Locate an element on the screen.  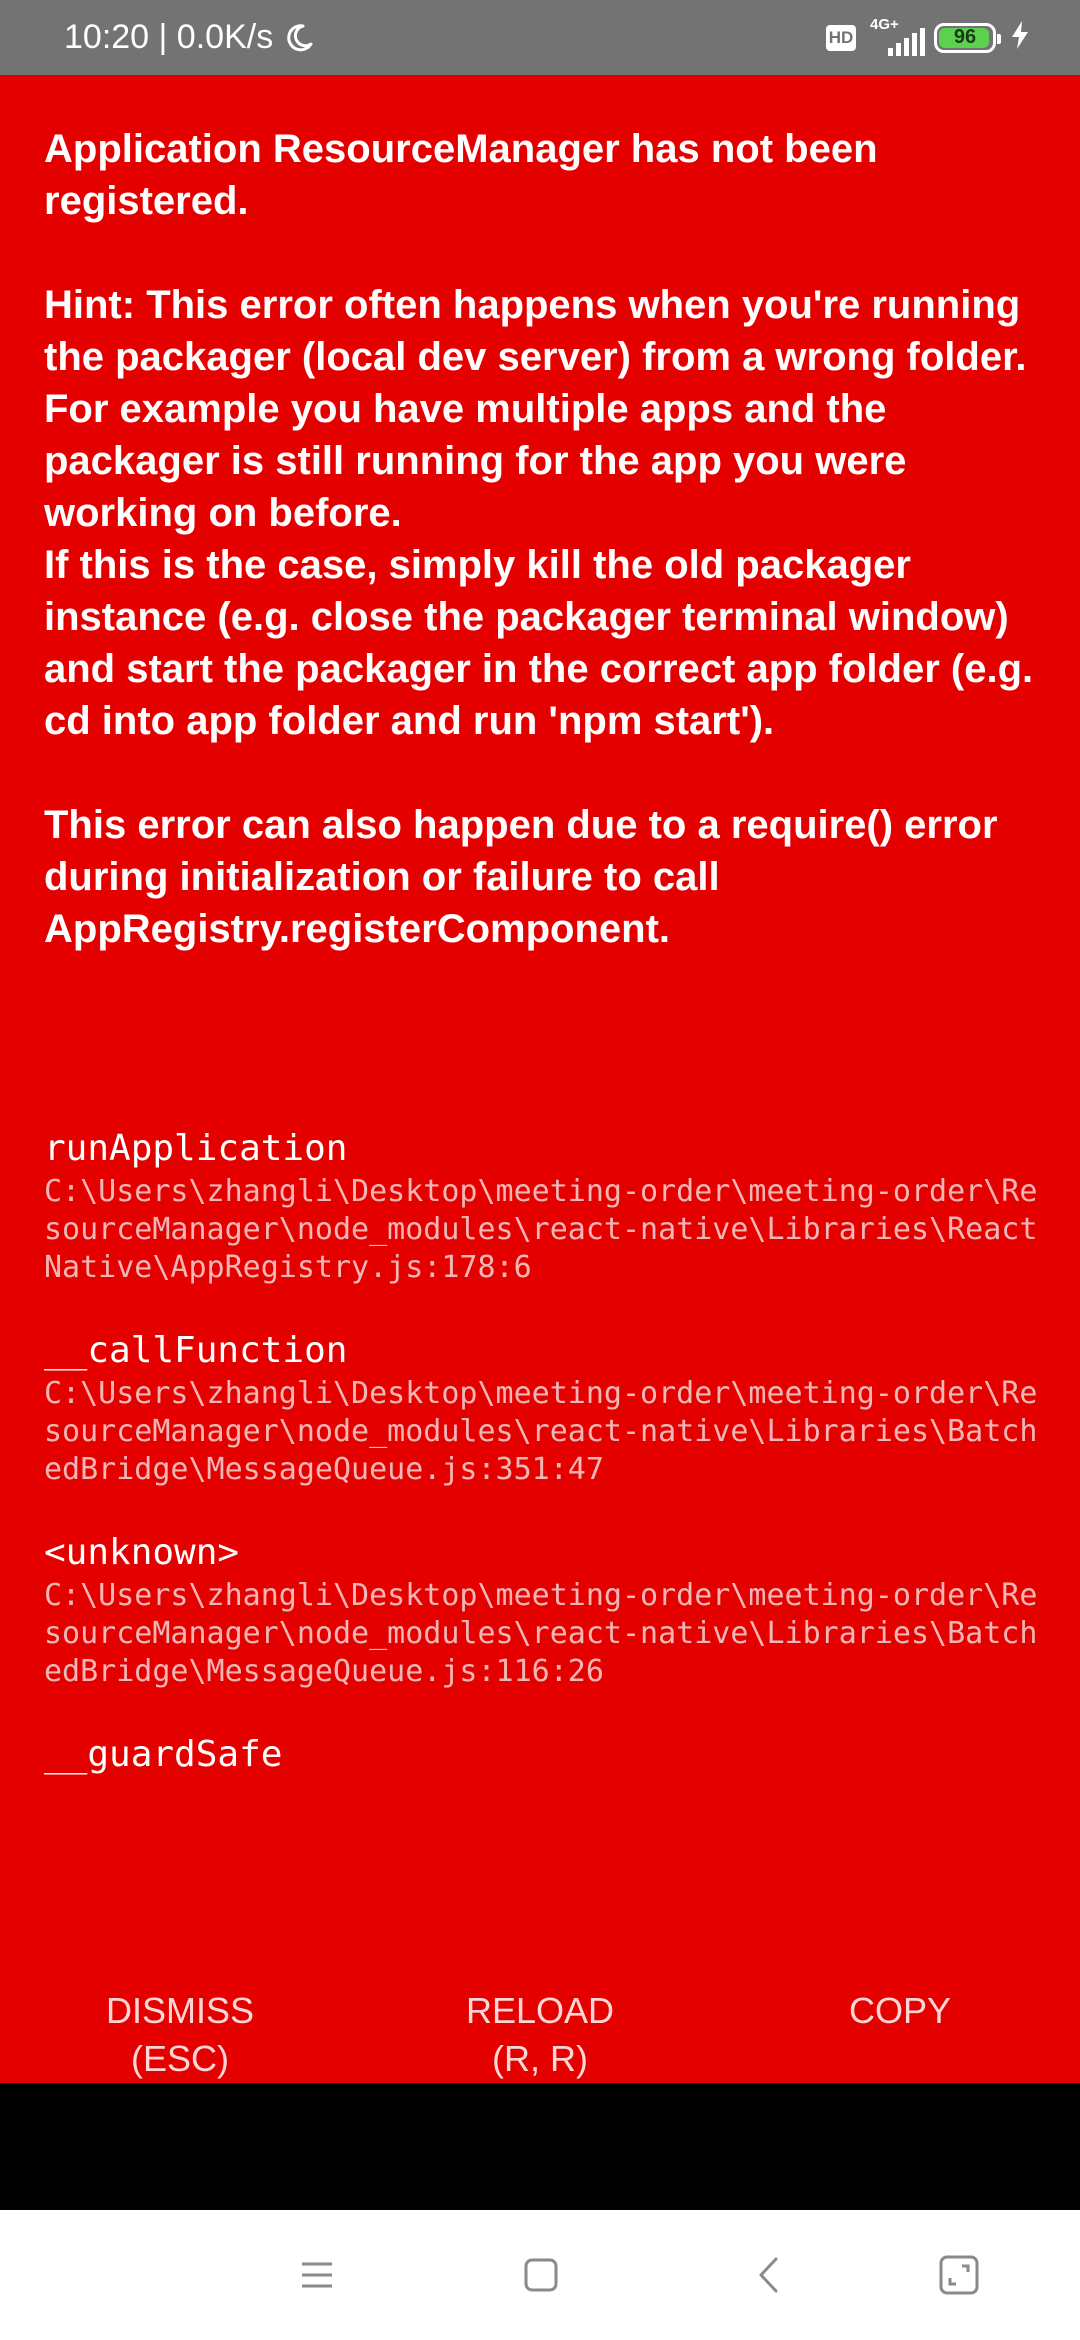
expand-corner-icon is located at coordinates (959, 2275).